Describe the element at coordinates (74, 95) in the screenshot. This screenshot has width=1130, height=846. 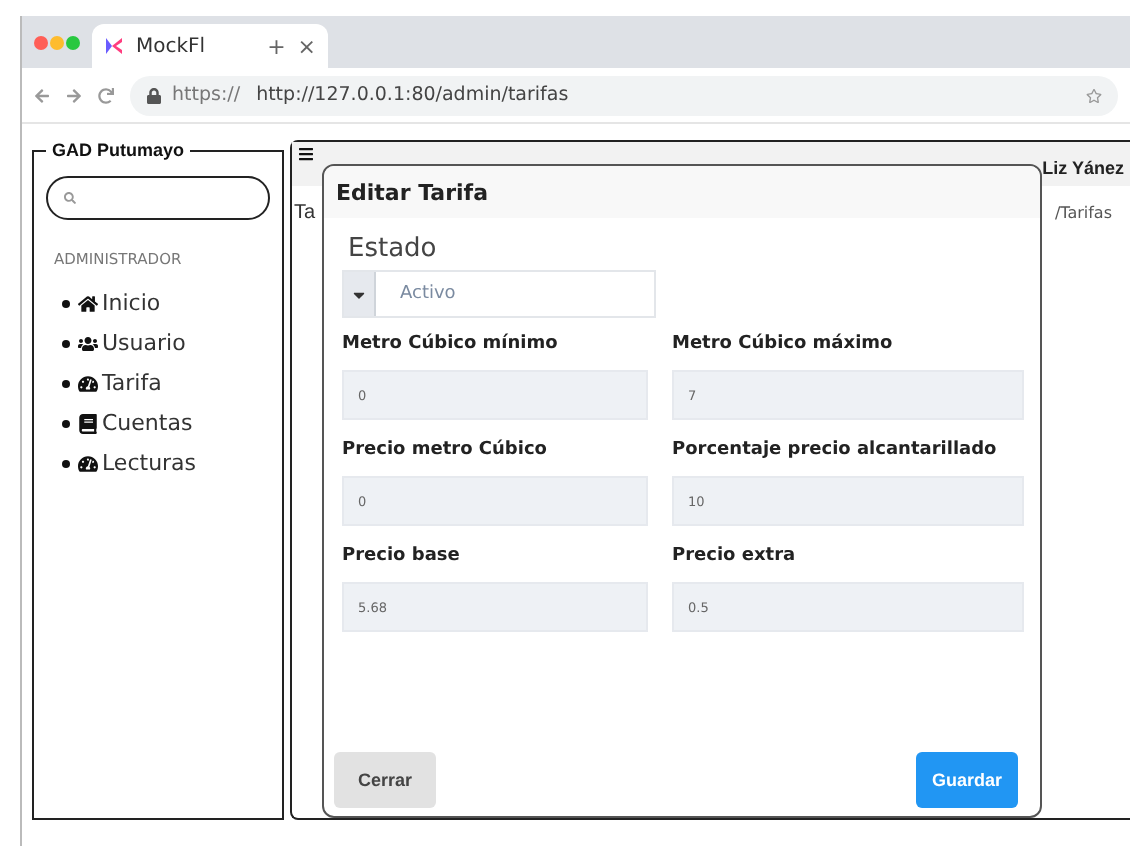
I see `forward-icon` at that location.